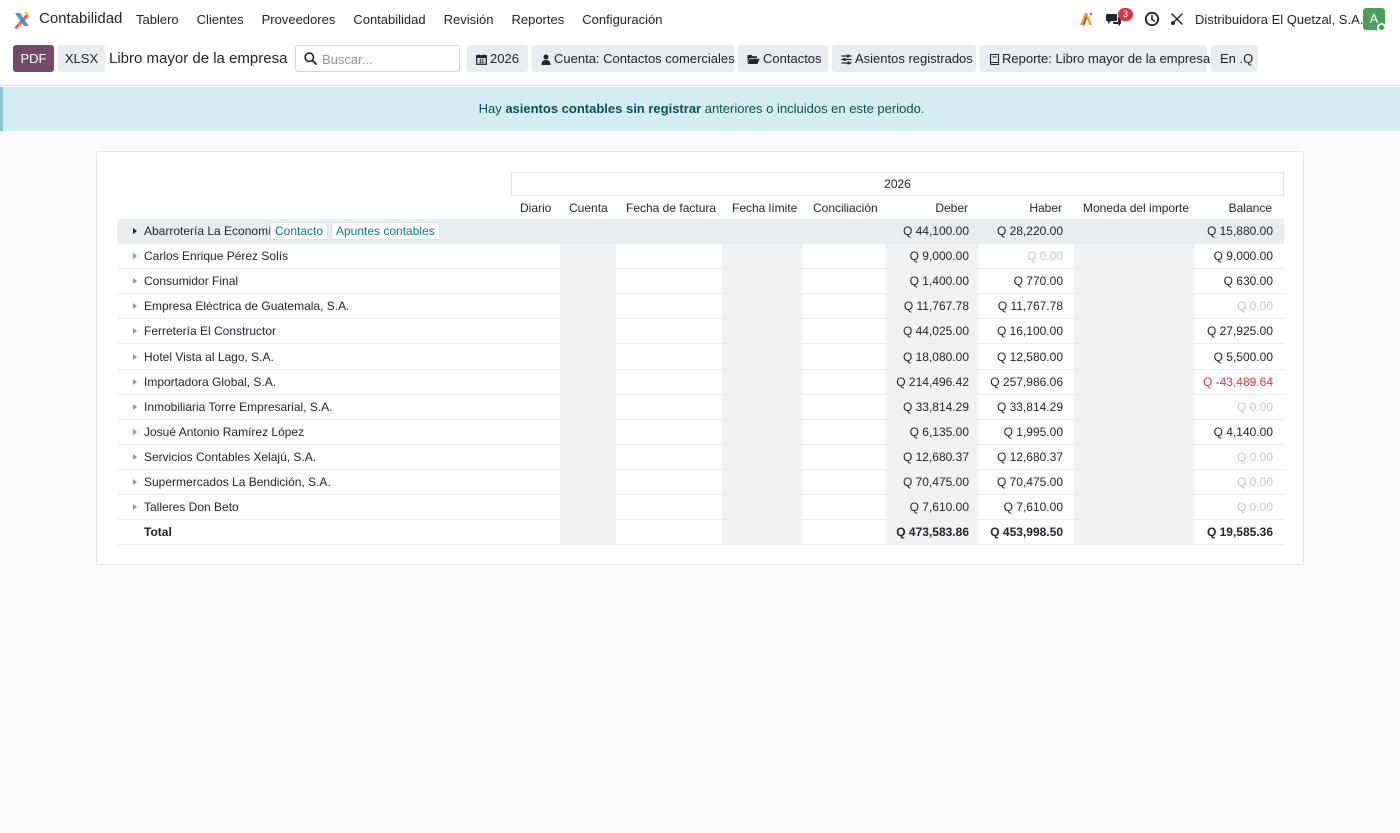  What do you see at coordinates (1033, 431) in the screenshot?
I see `credit-cell: Q 1,995.00` at bounding box center [1033, 431].